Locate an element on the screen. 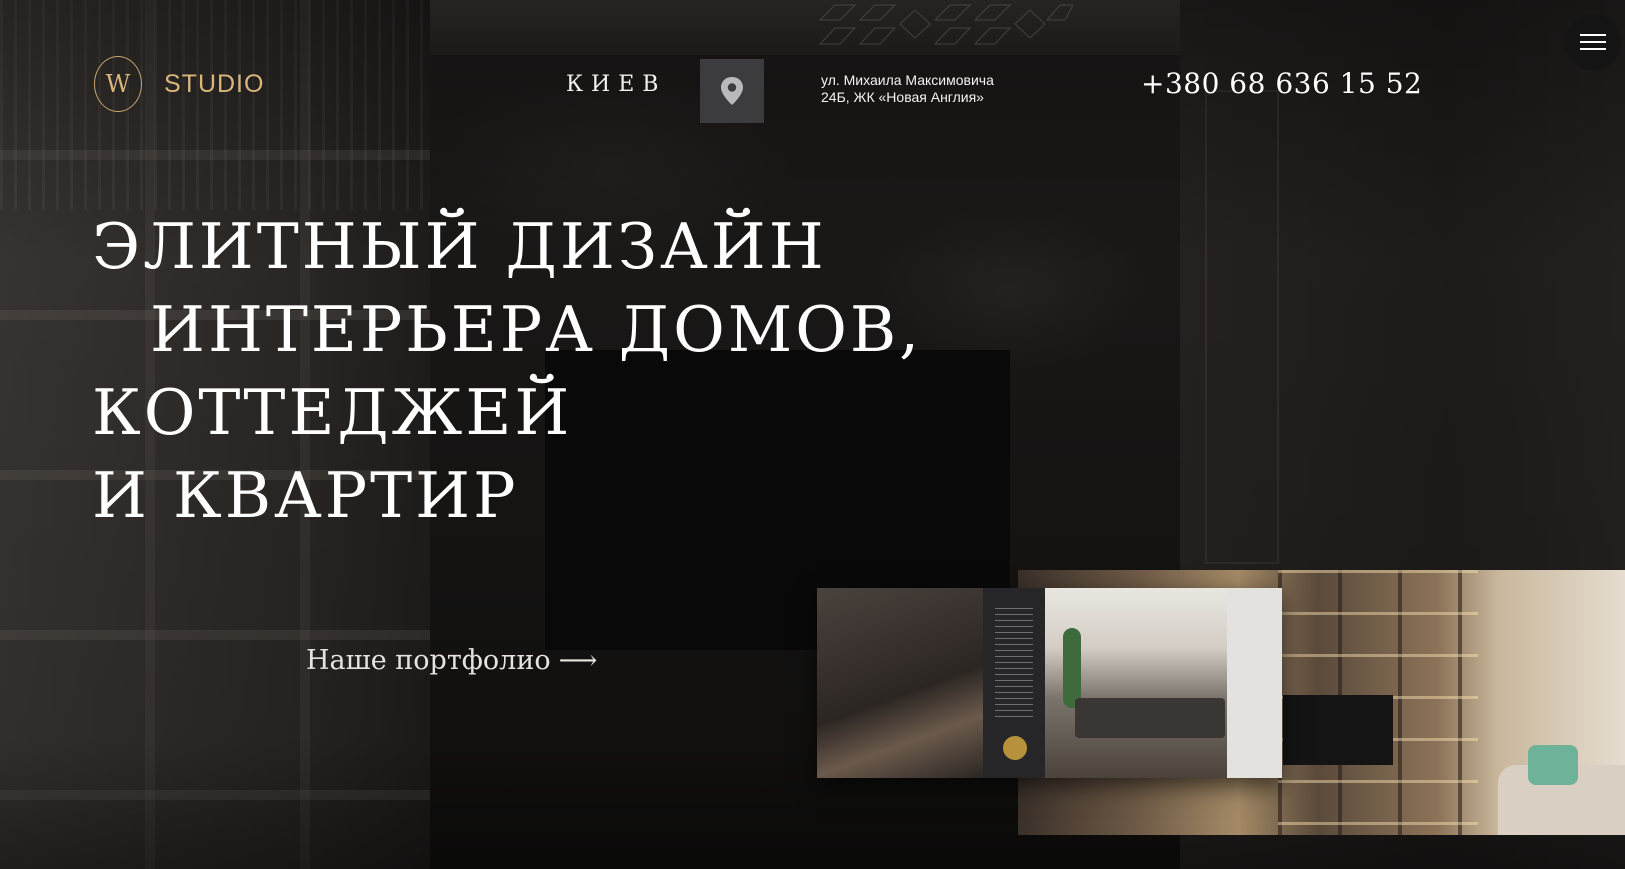 The image size is (1625, 869). portfolio-book-image is located at coordinates (1049, 683).